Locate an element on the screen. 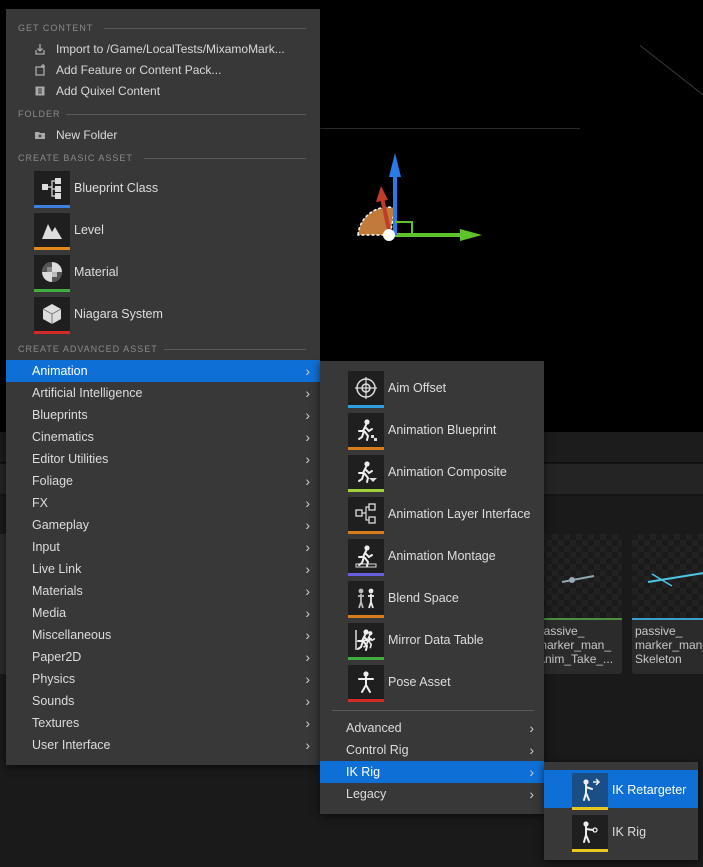 This screenshot has height=867, width=703. mirror-data-table-item: Mirror Data Table is located at coordinates (432, 641).